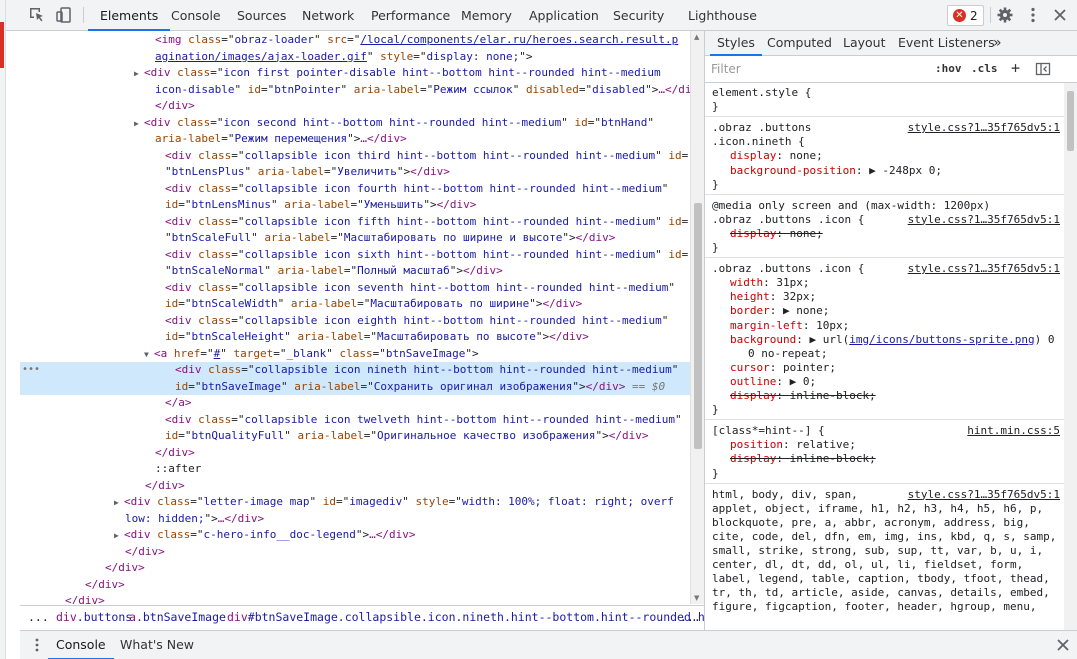 The height and width of the screenshot is (659, 1077). Describe the element at coordinates (697, 317) in the screenshot. I see `elements-scrollbar: ▲ ▼` at that location.